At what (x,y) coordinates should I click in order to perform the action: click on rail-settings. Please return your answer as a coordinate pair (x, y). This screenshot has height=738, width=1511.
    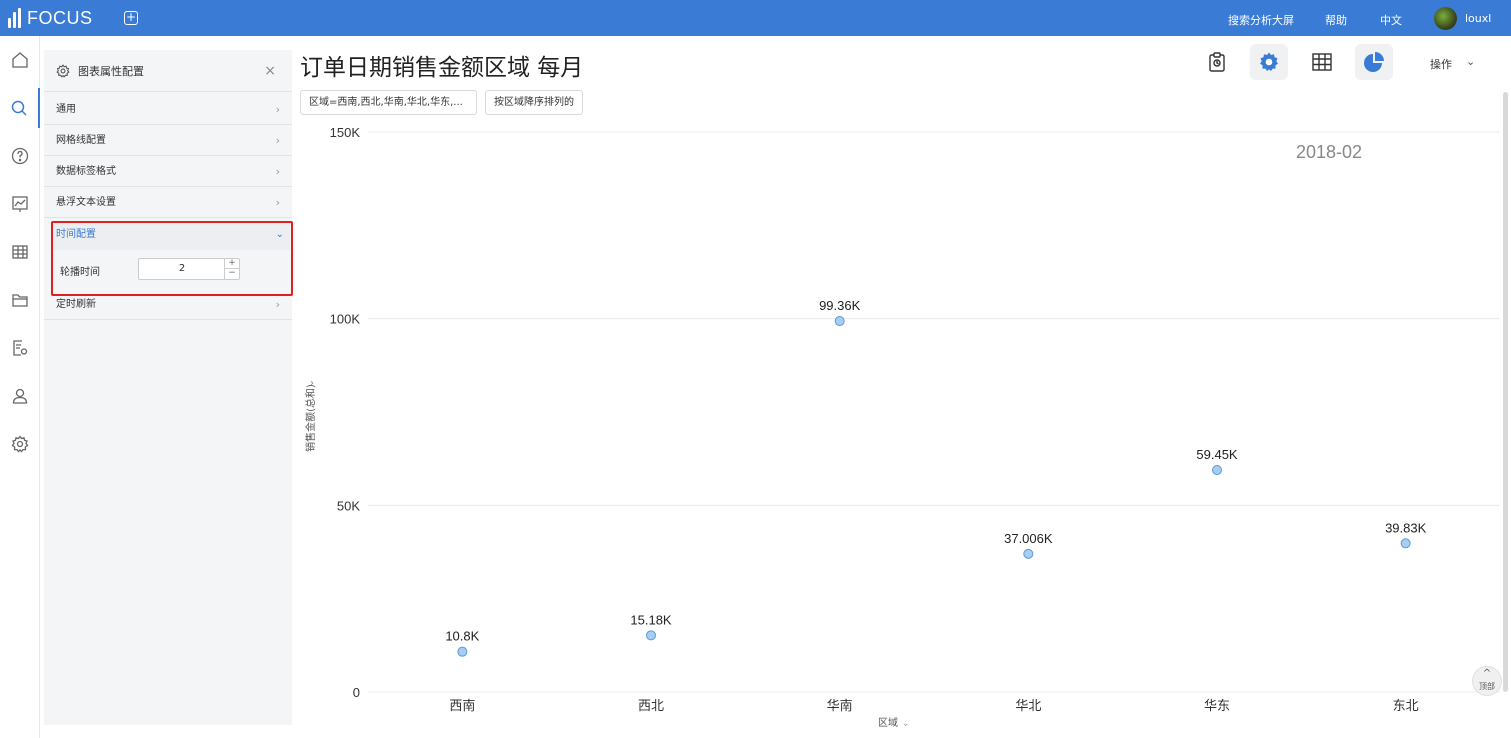
    Looking at the image, I should click on (20, 444).